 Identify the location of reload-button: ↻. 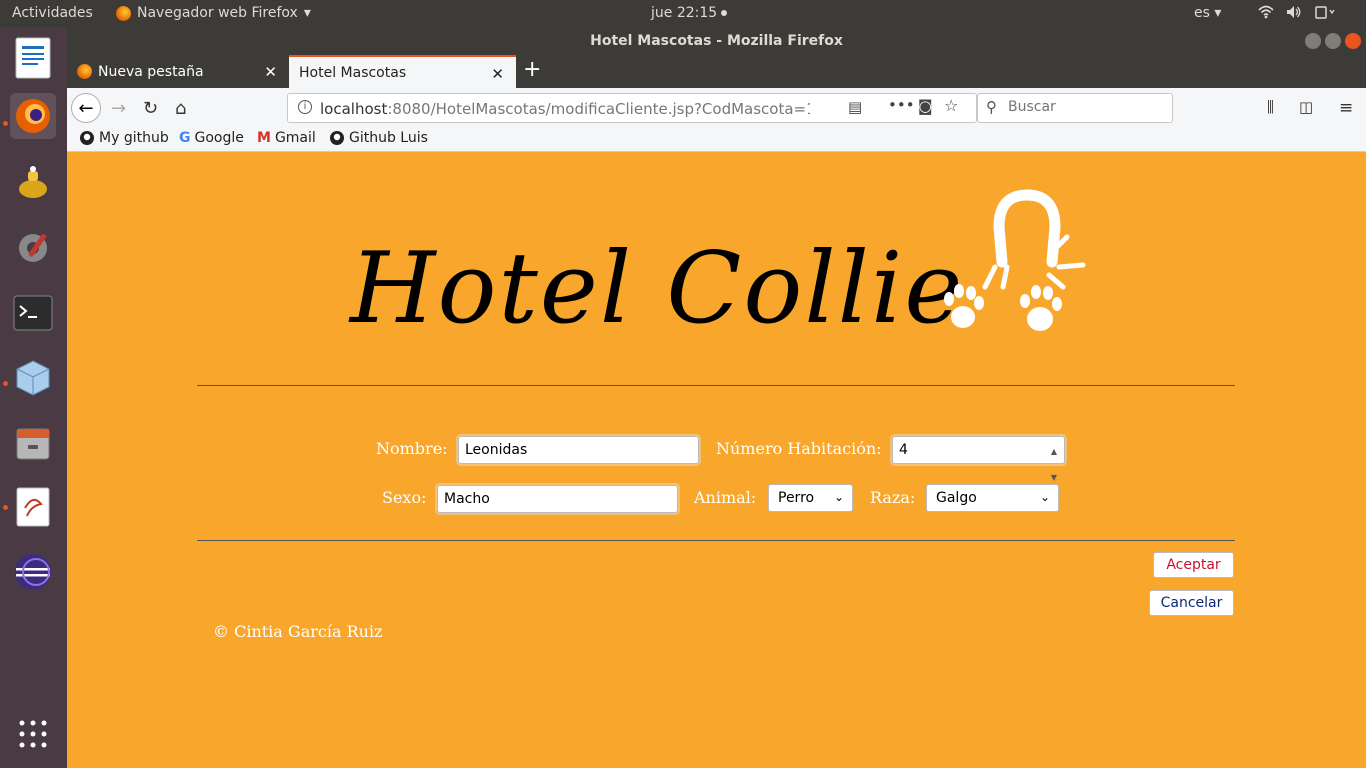
(150, 108).